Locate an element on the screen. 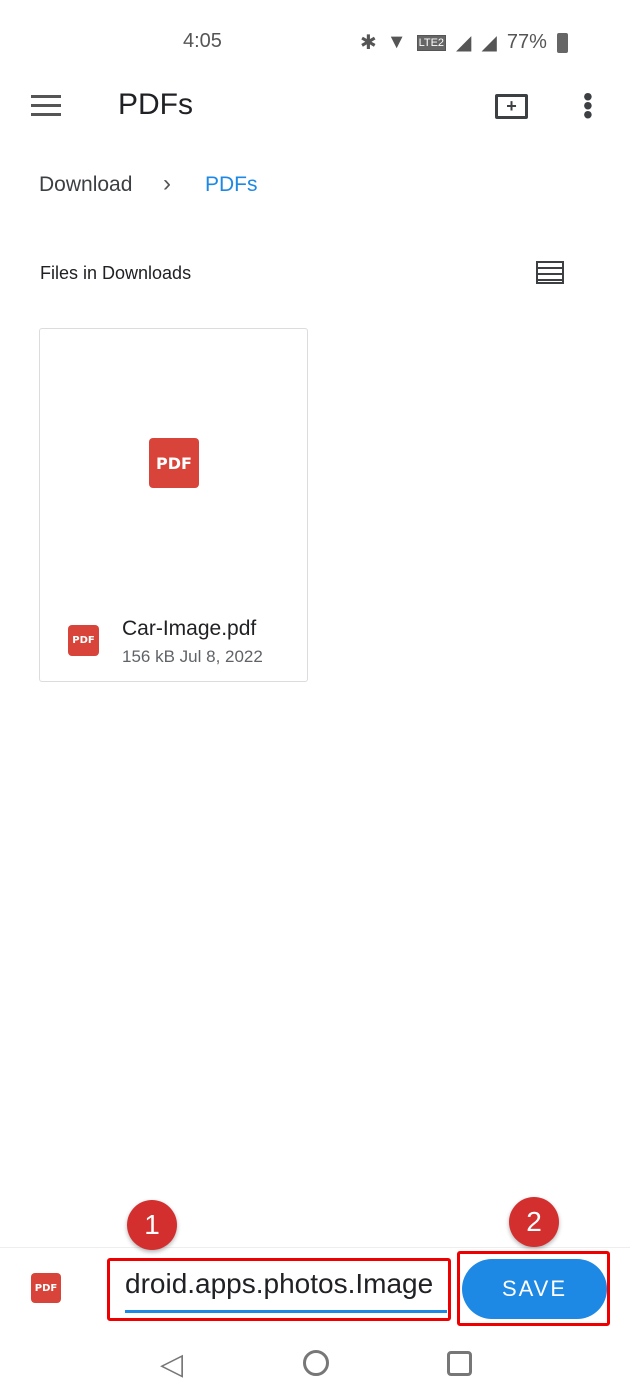  back-icon: ◁ is located at coordinates (171, 1364).